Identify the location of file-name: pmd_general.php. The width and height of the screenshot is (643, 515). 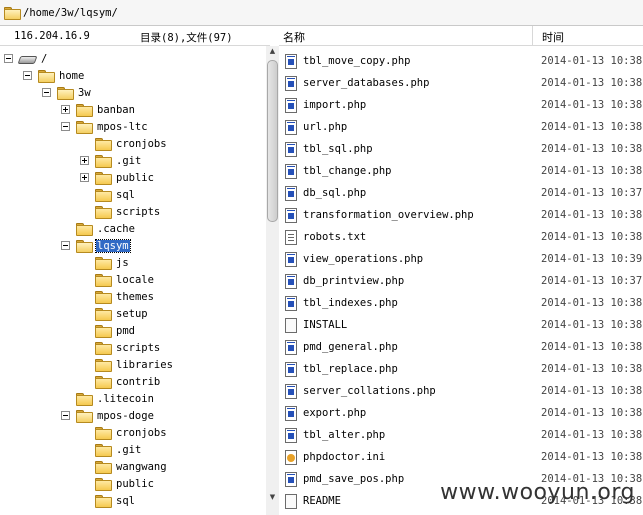
(350, 347).